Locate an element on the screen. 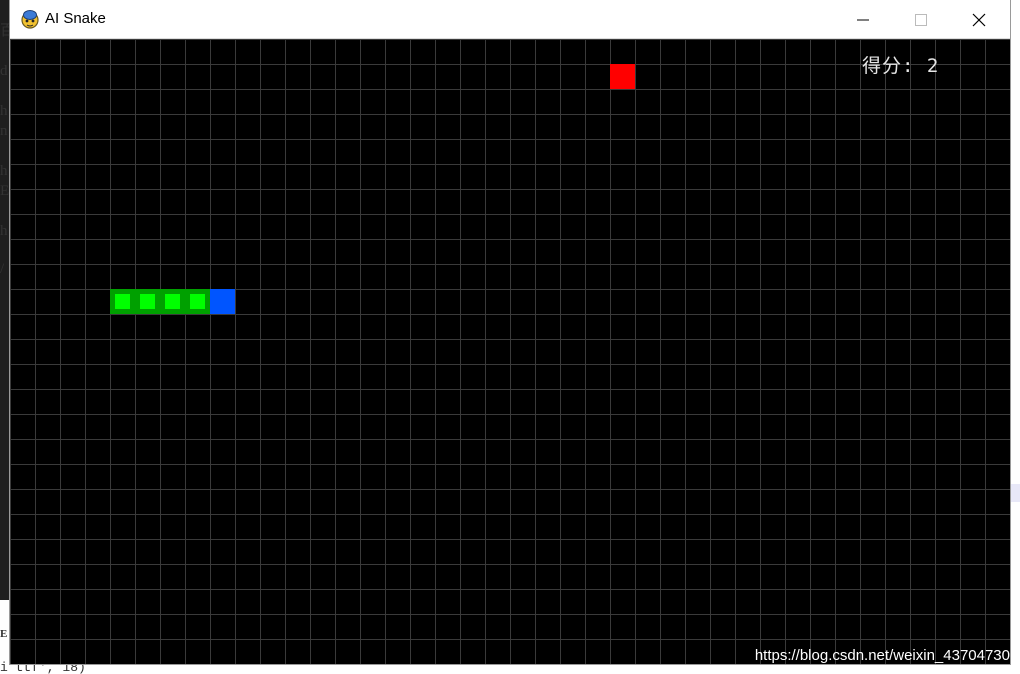 The image size is (1020, 674). maximize-icon is located at coordinates (921, 19).